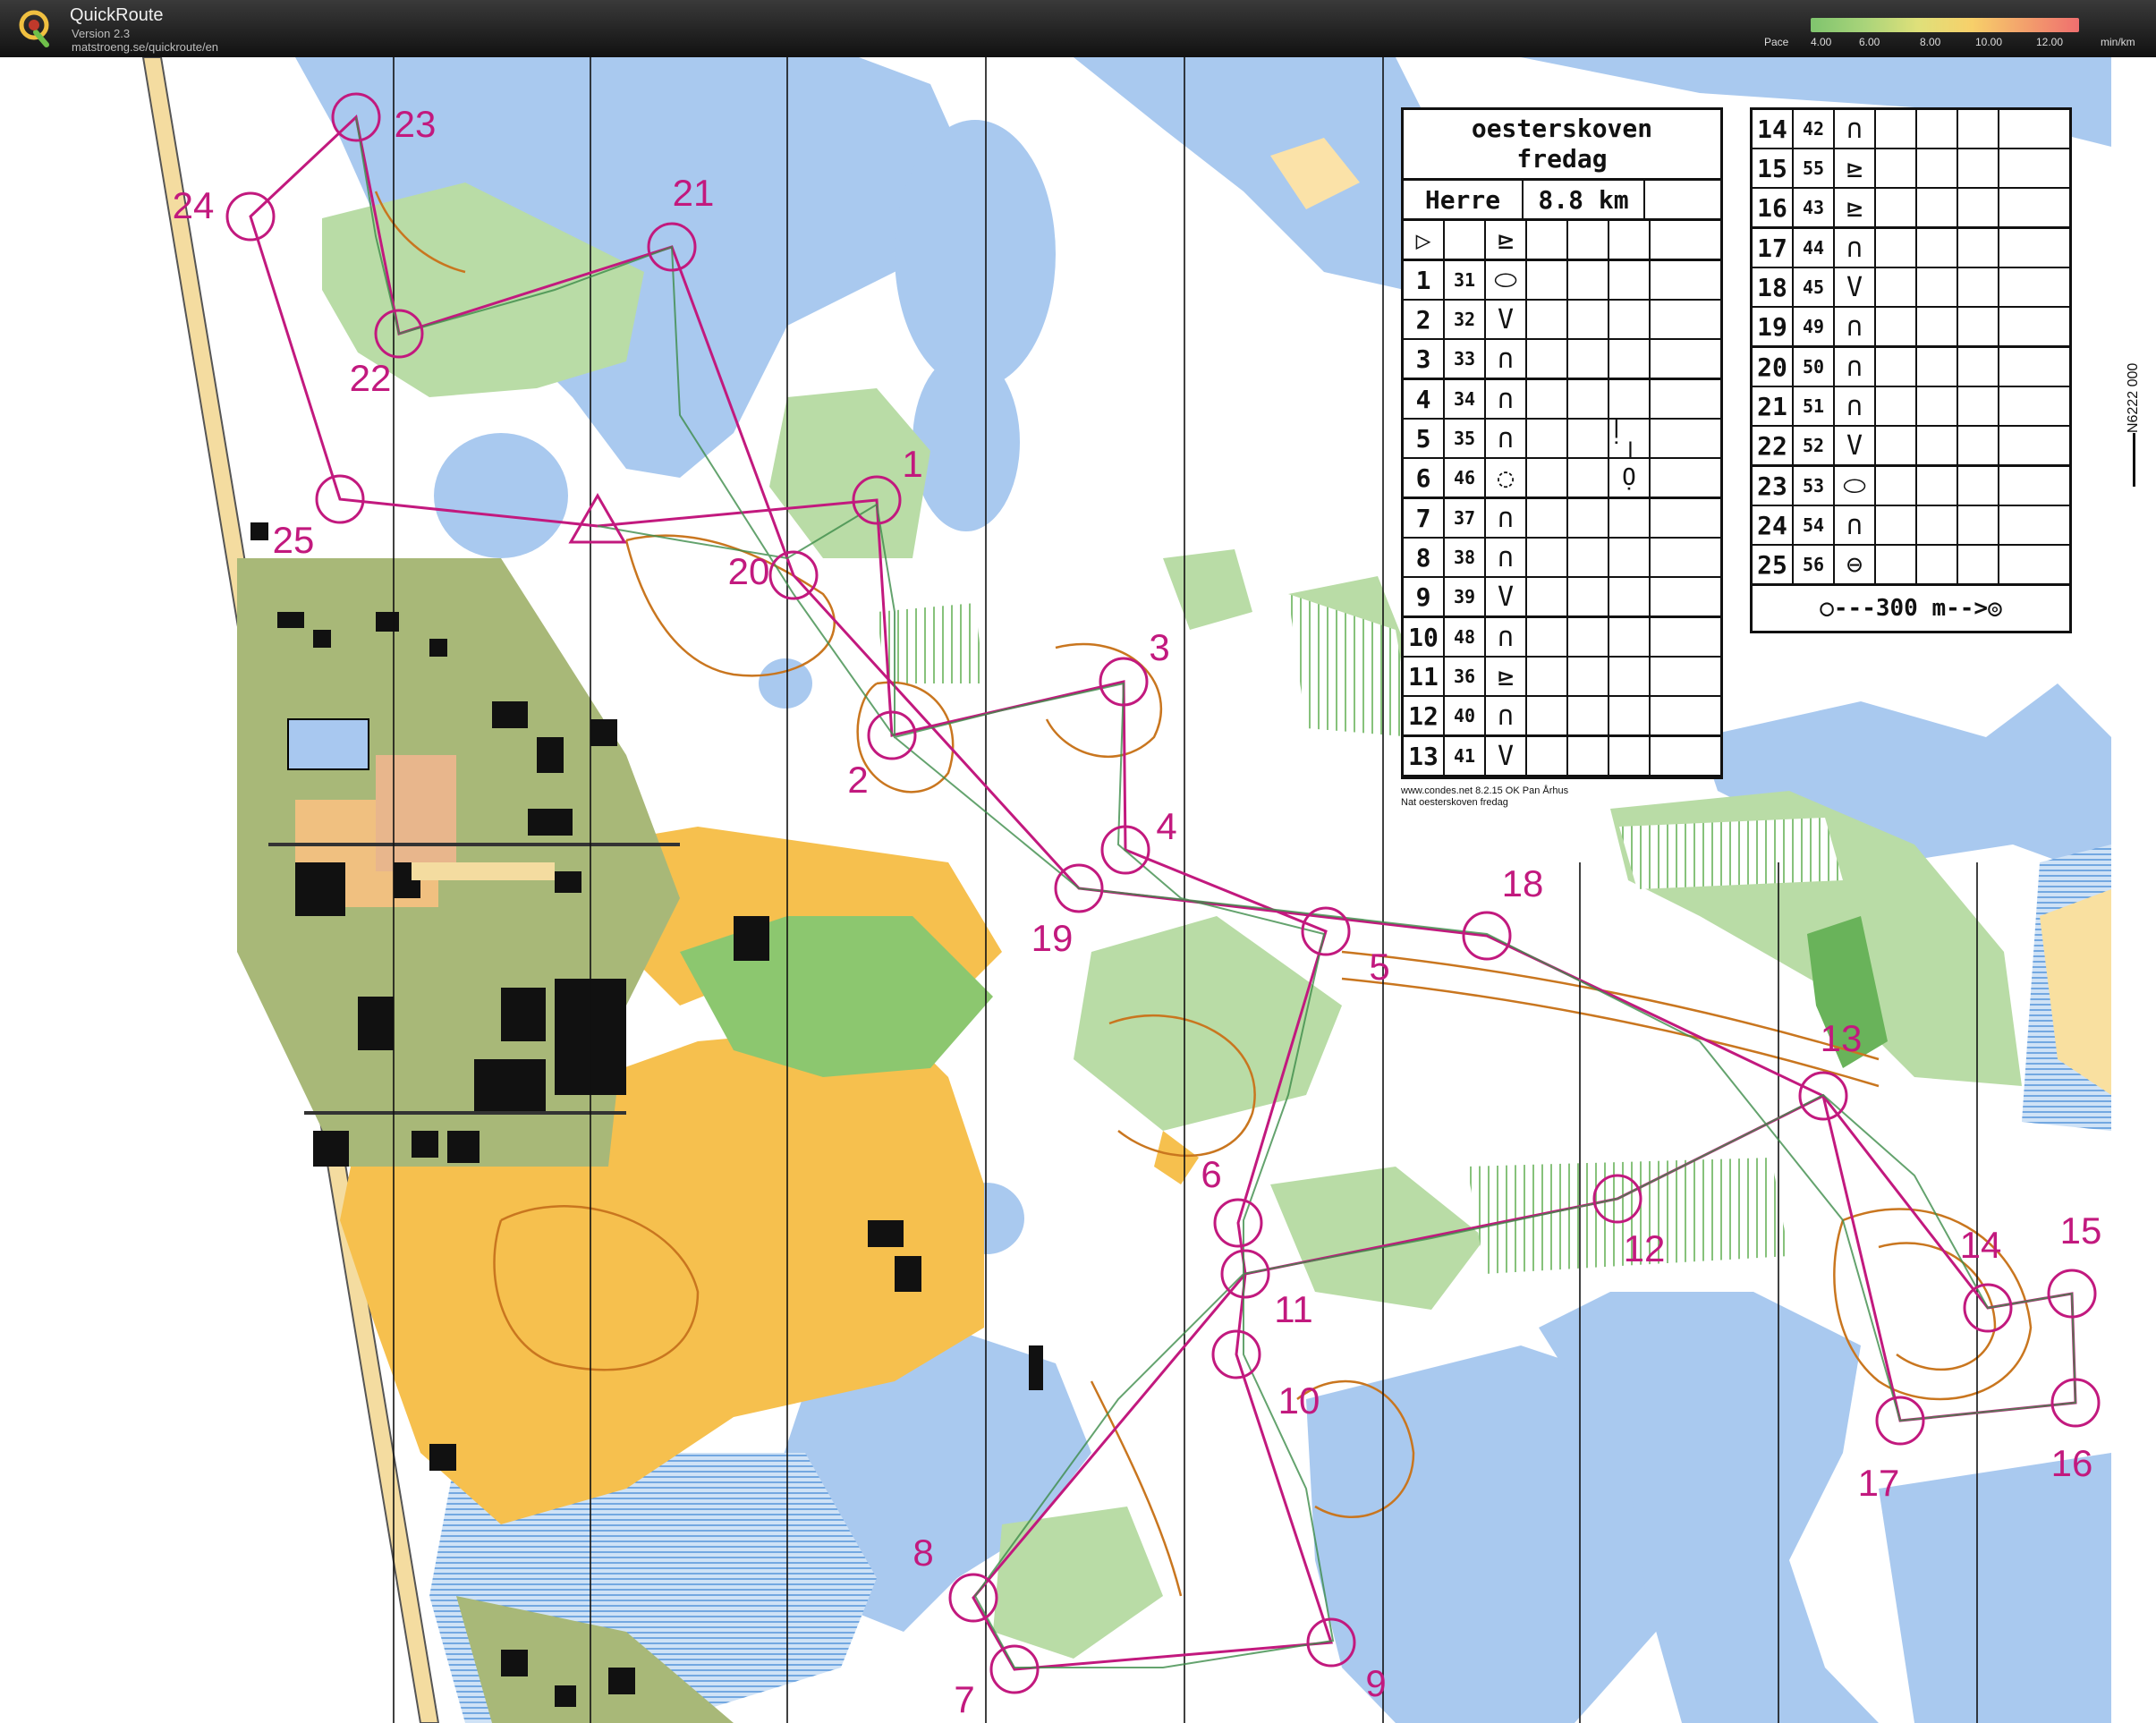 This screenshot has height=1723, width=2156. What do you see at coordinates (1814, 486) in the screenshot?
I see `control-code: 53` at bounding box center [1814, 486].